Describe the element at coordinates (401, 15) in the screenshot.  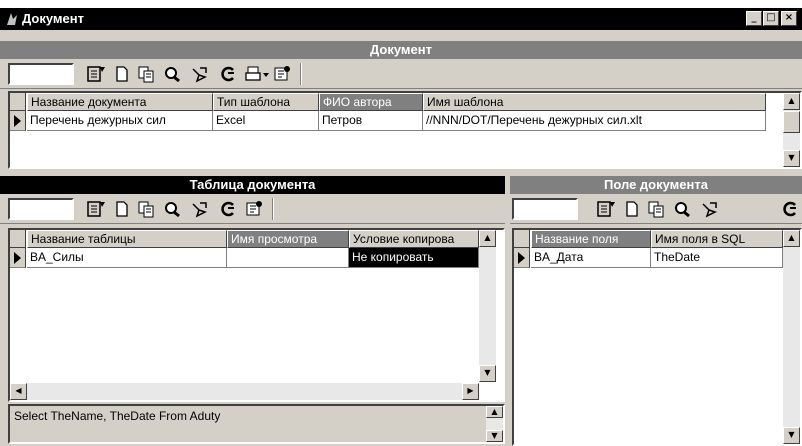
I see `window-titlebar: Документ _ □ ×` at that location.